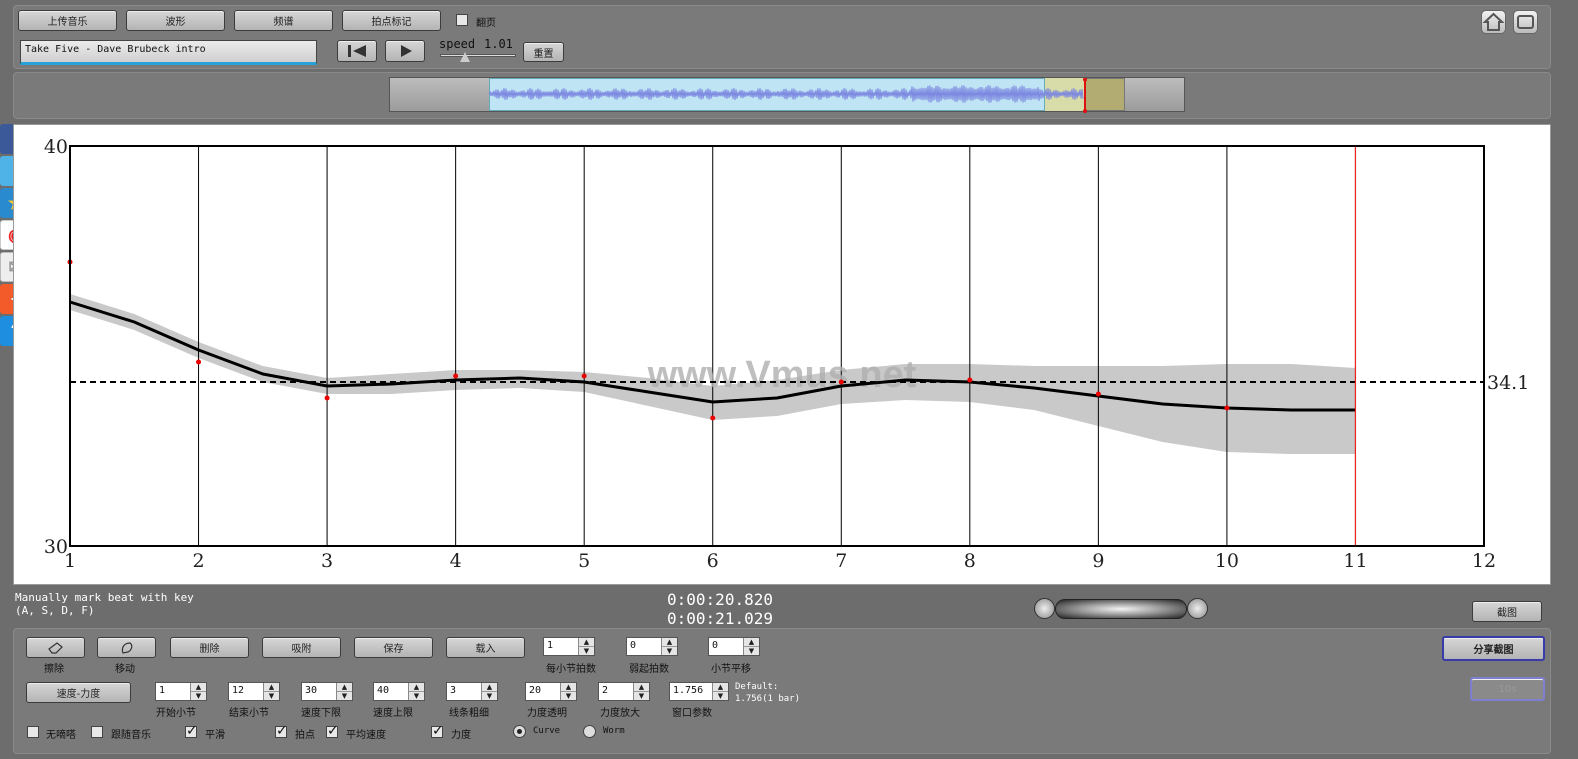 The height and width of the screenshot is (759, 1578). What do you see at coordinates (437, 731) in the screenshot?
I see `dynamics-checkbox` at bounding box center [437, 731].